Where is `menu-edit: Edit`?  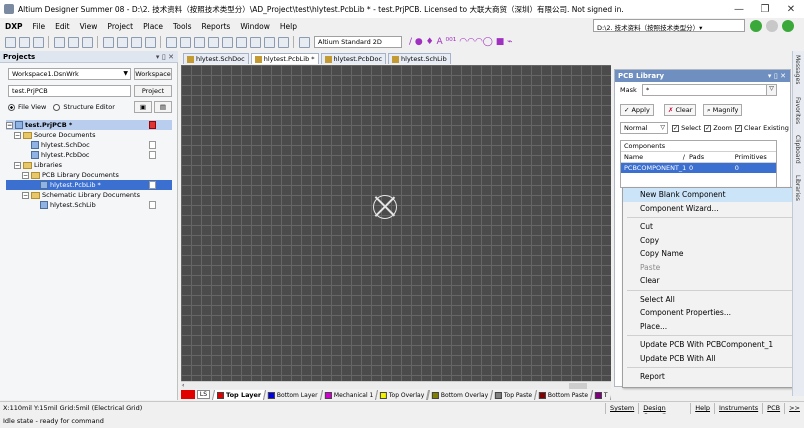
menu-edit: Edit is located at coordinates (62, 26).